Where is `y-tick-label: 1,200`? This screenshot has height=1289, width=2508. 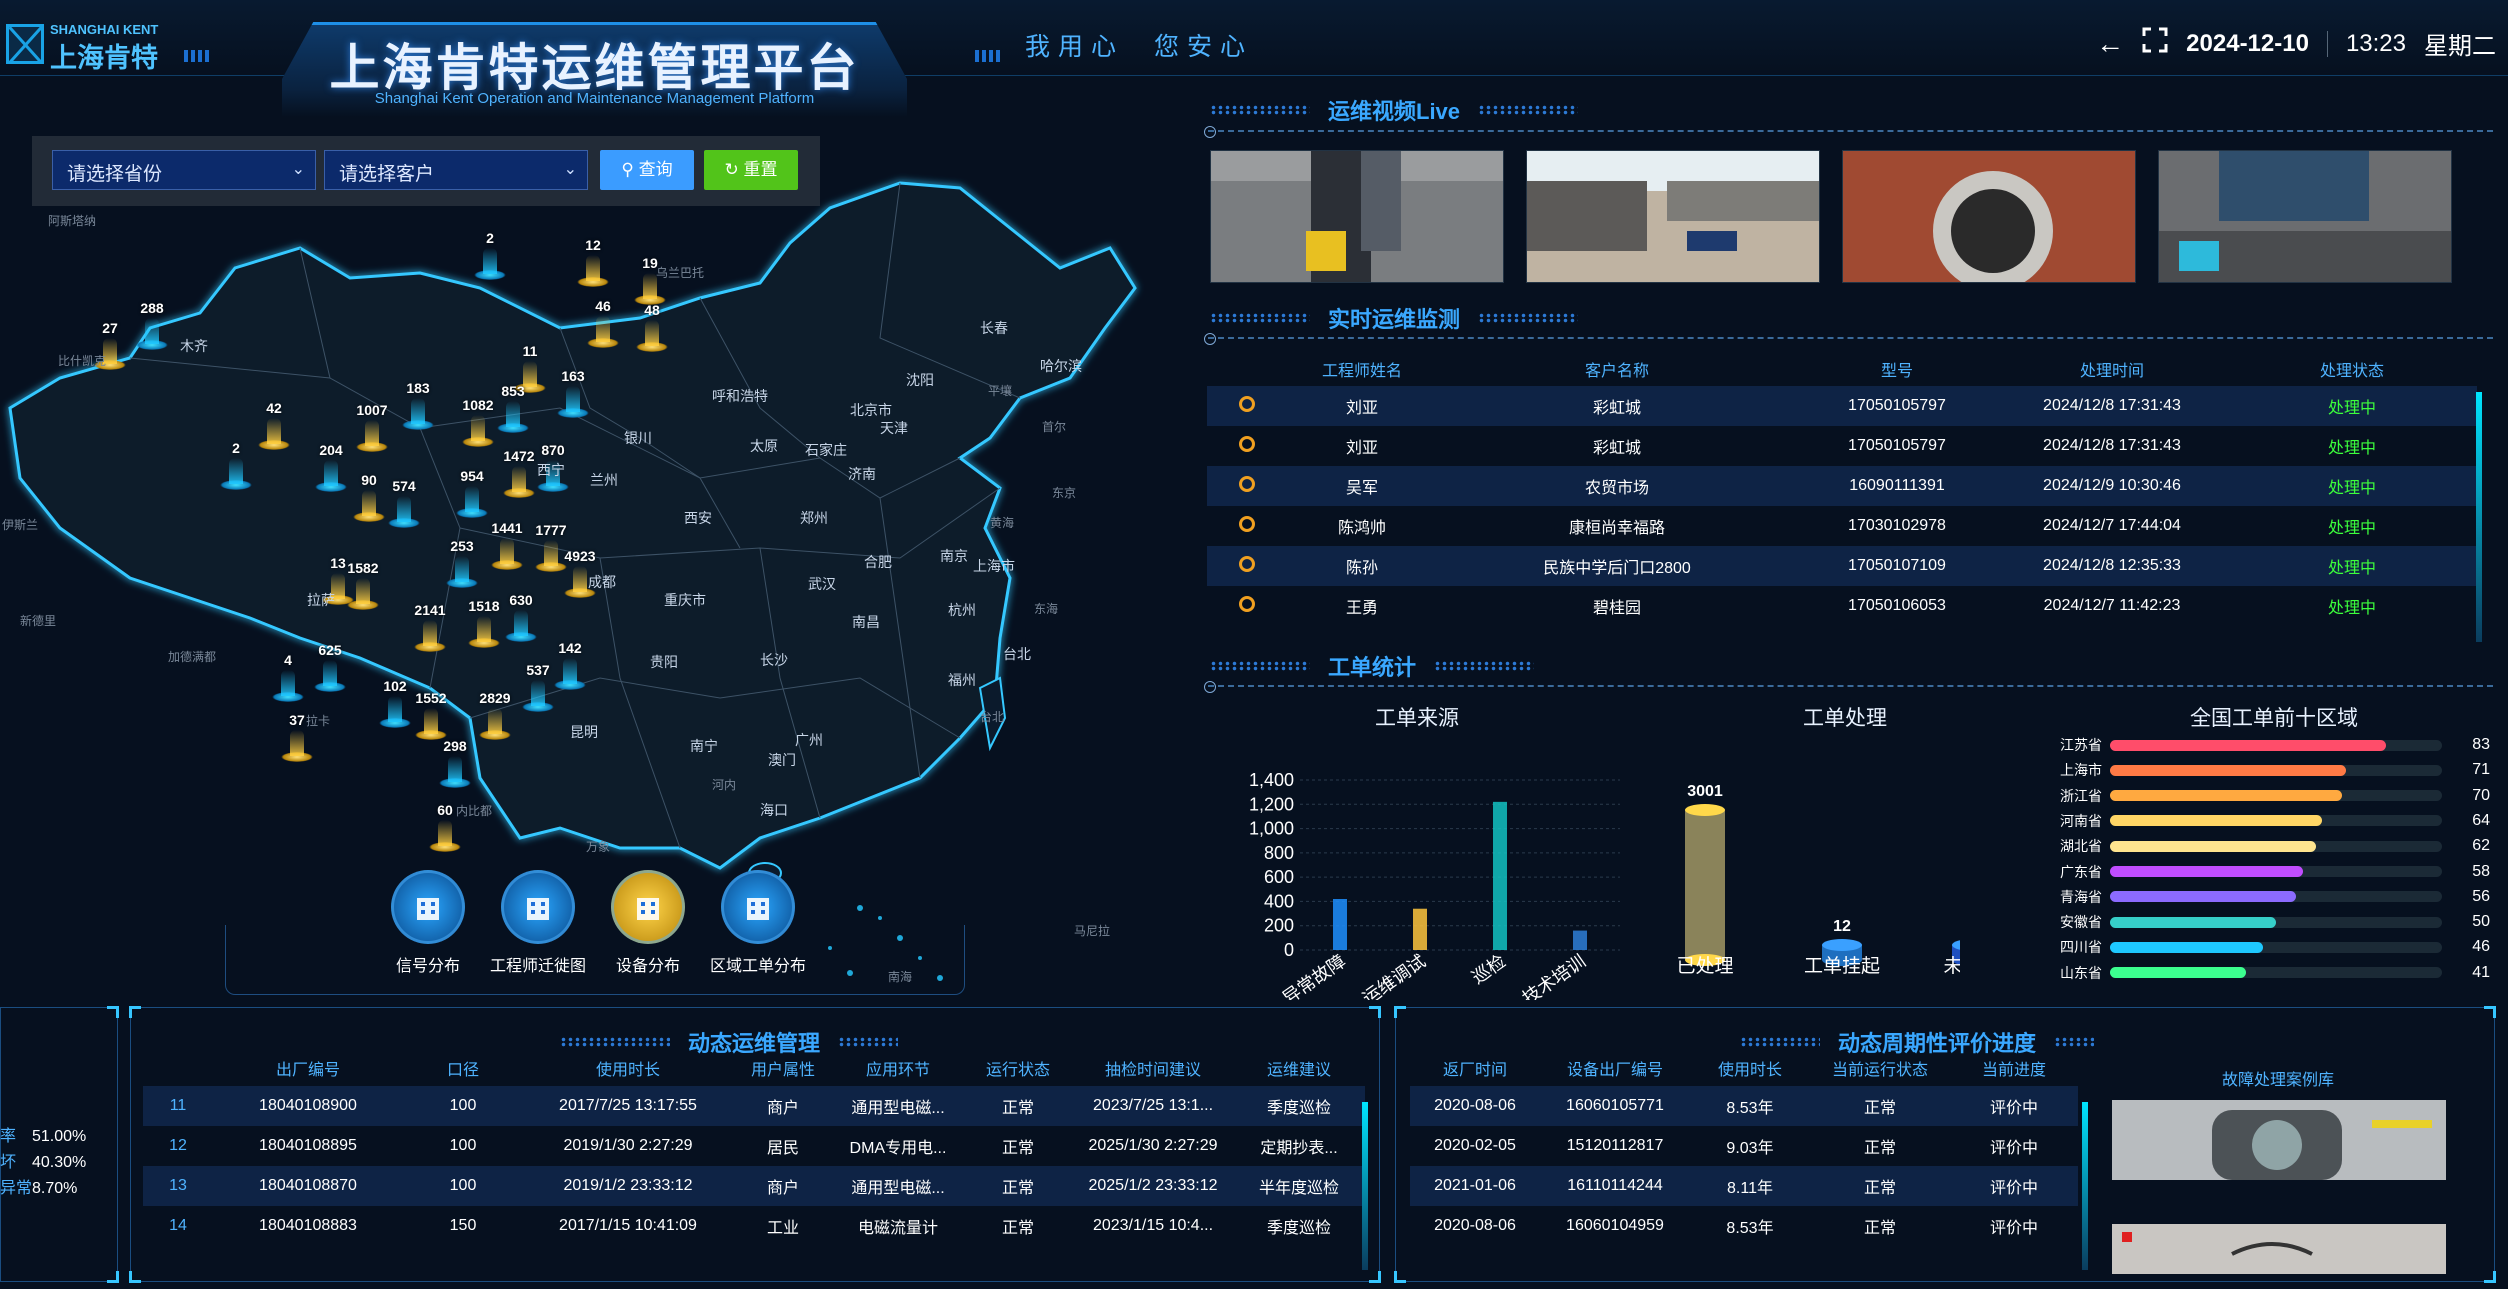 y-tick-label: 1,200 is located at coordinates (1271, 804).